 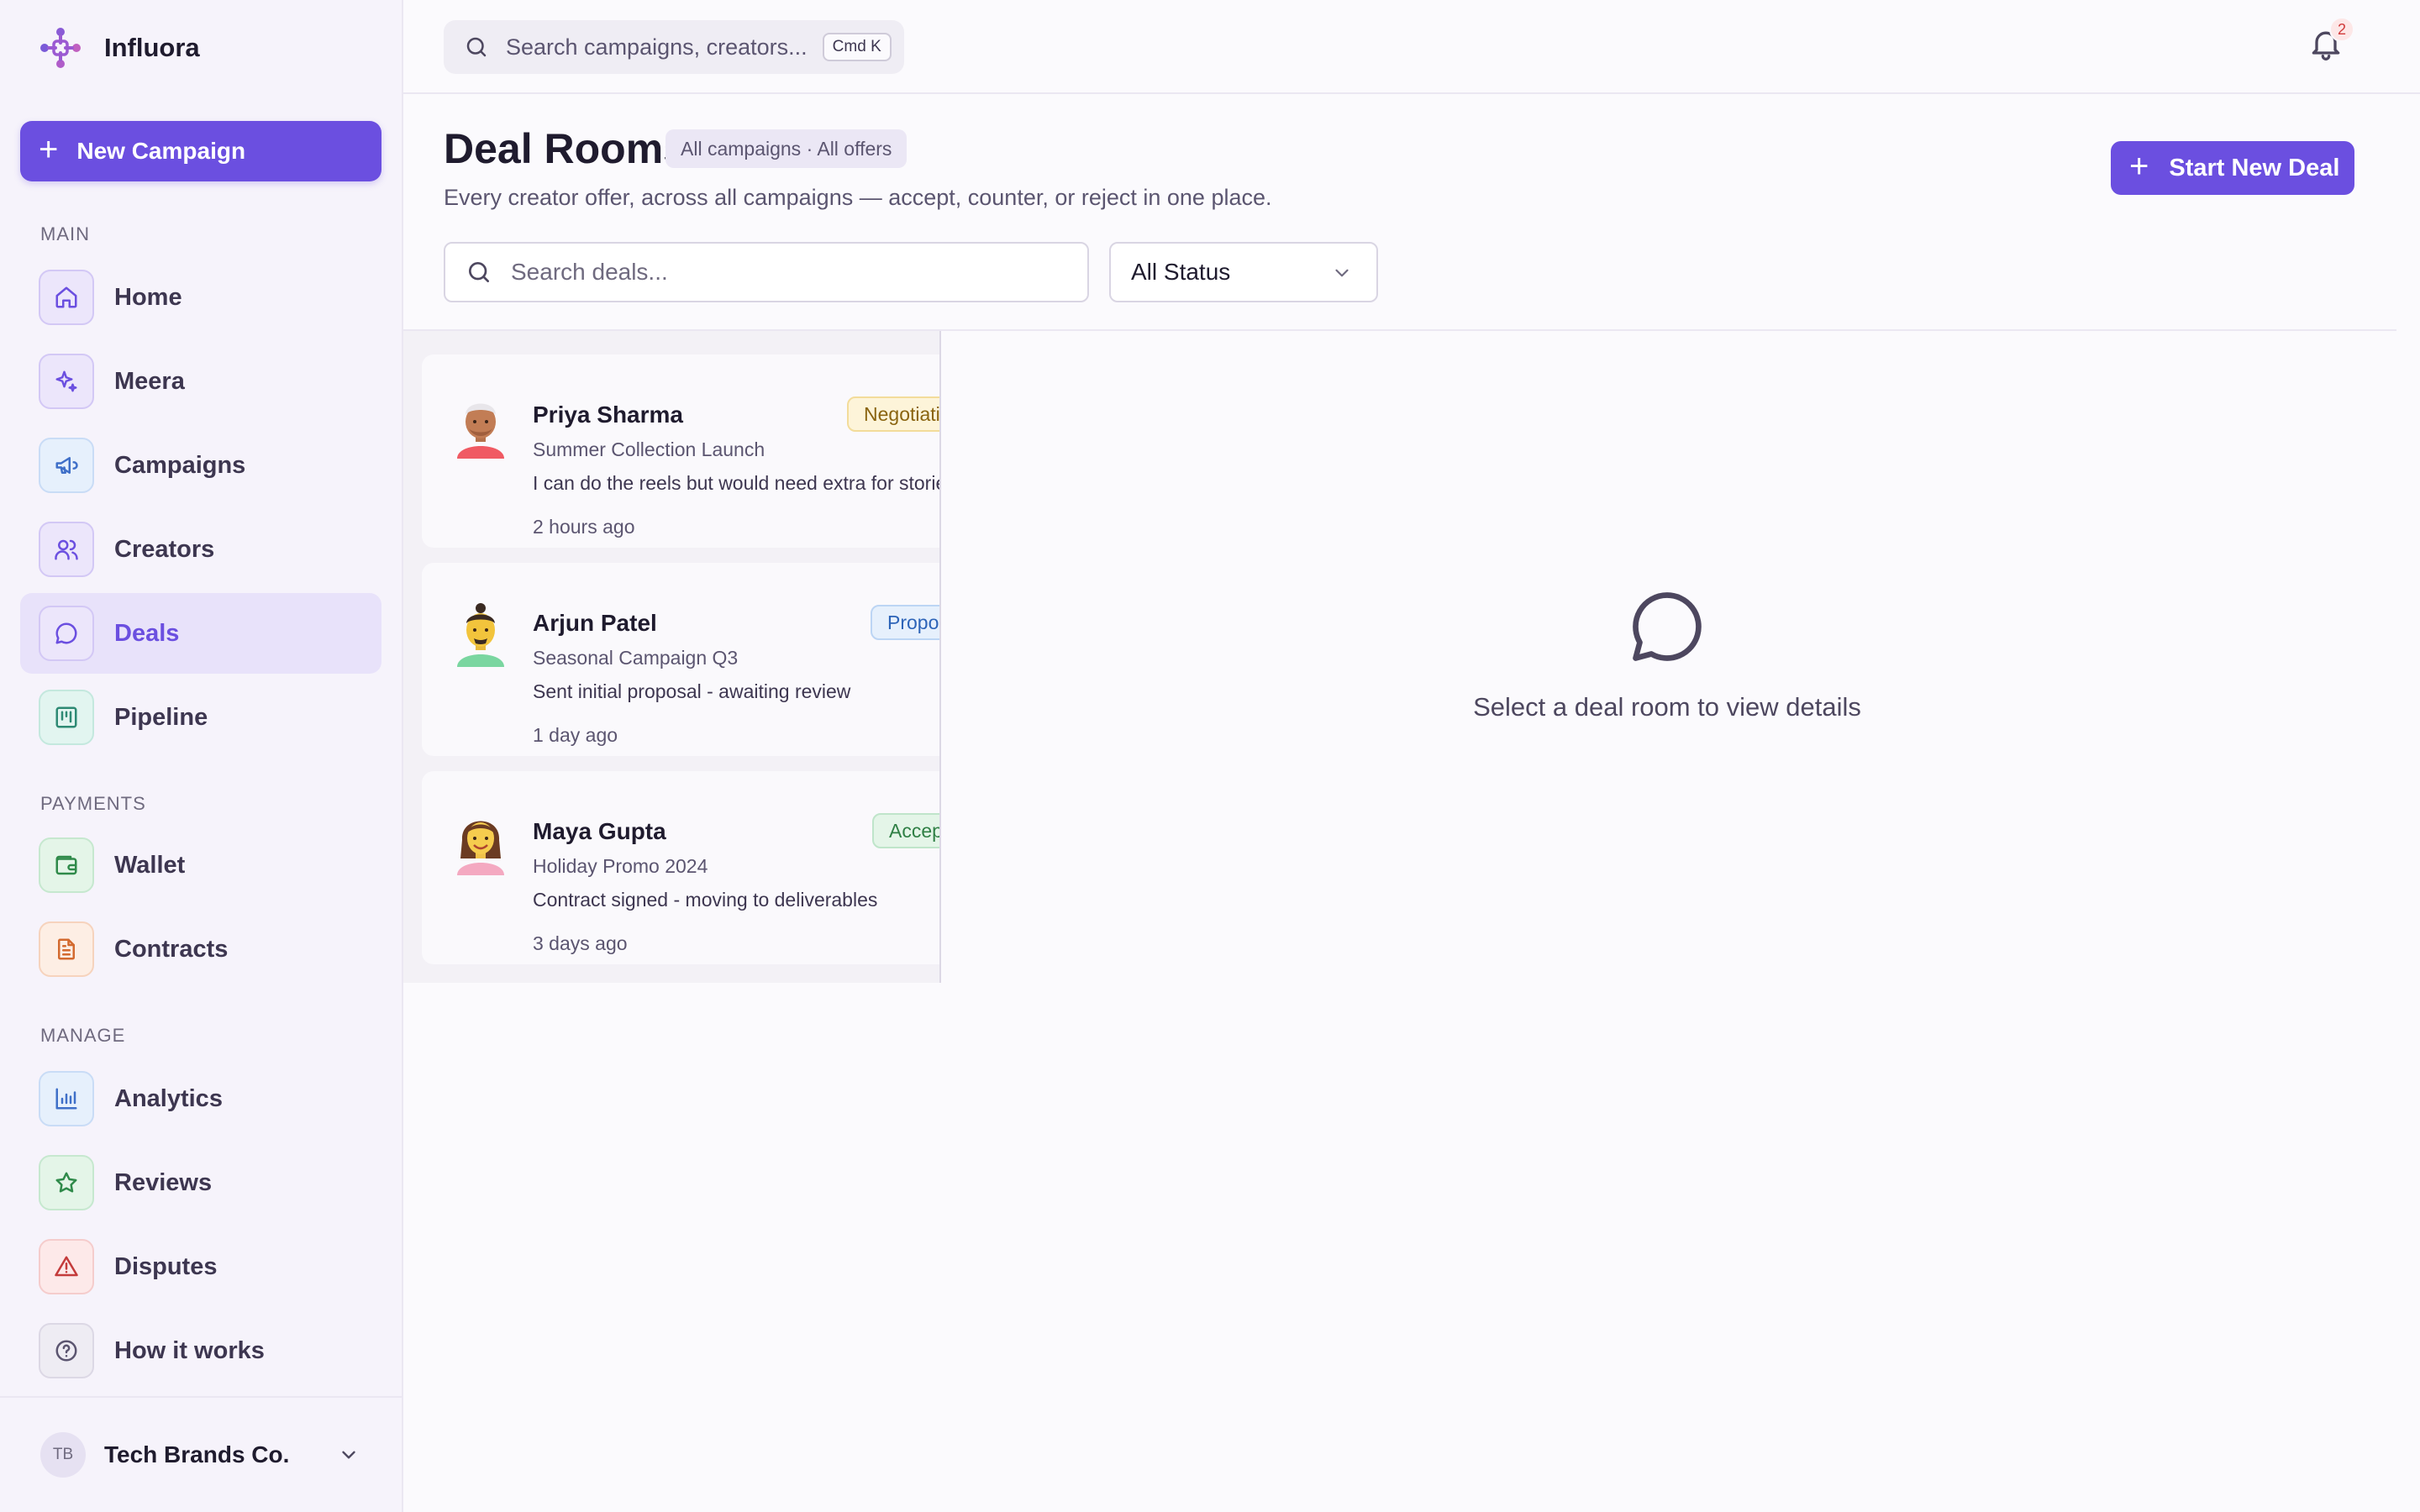 I want to click on sidebar-item-analytics: Analytics, so click(x=200, y=1098).